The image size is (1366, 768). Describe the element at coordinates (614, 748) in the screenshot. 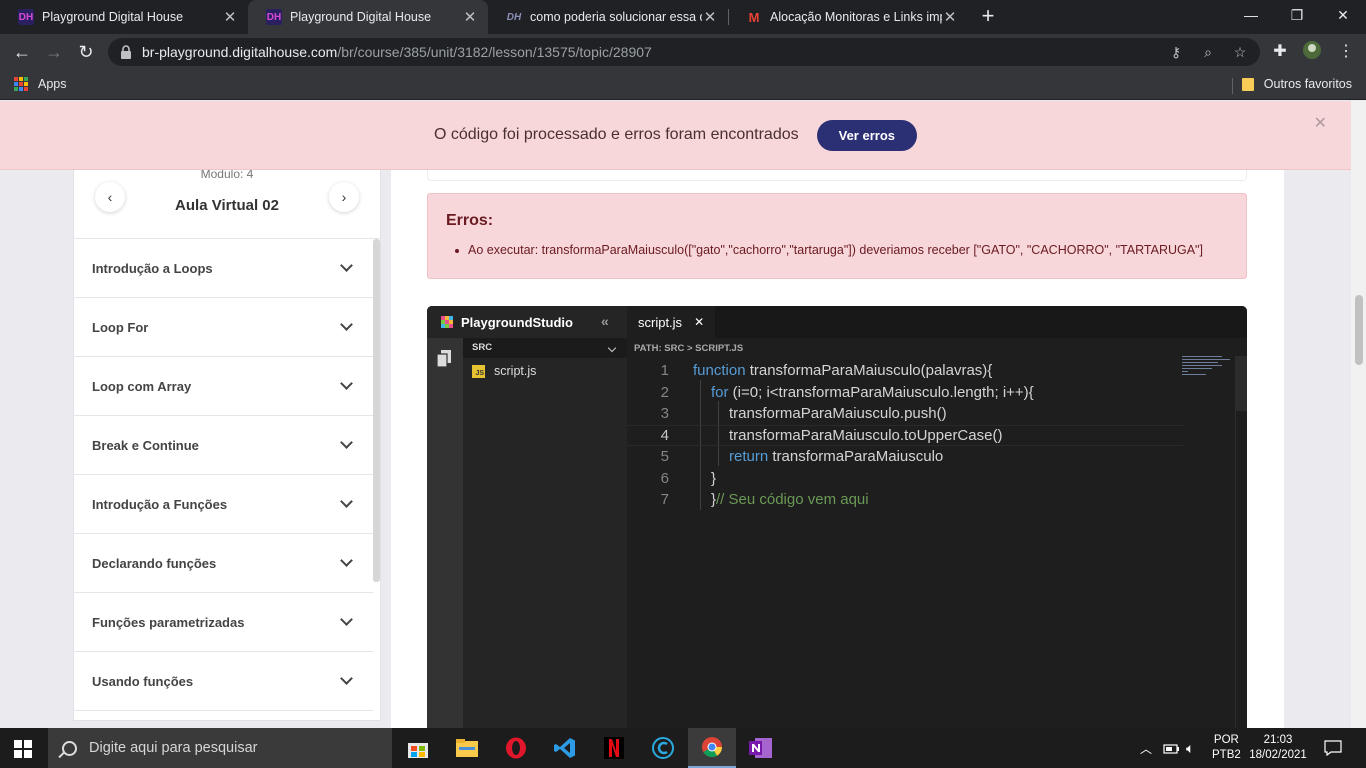

I see `netflix-icon` at that location.